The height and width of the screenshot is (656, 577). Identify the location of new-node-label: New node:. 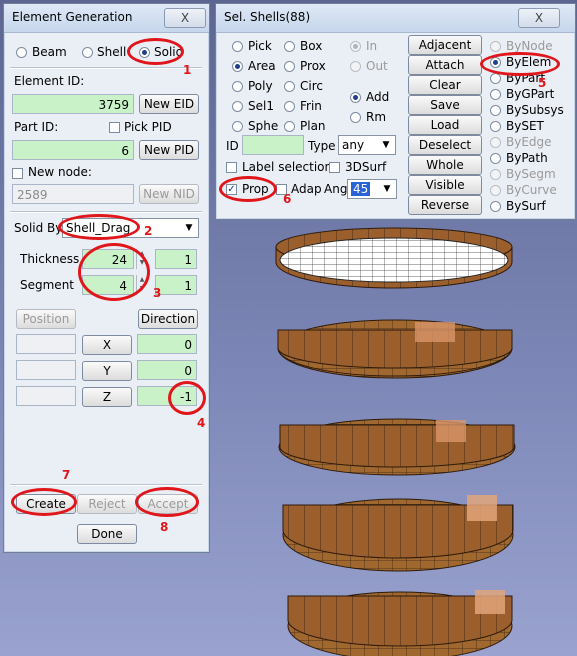
(60, 172).